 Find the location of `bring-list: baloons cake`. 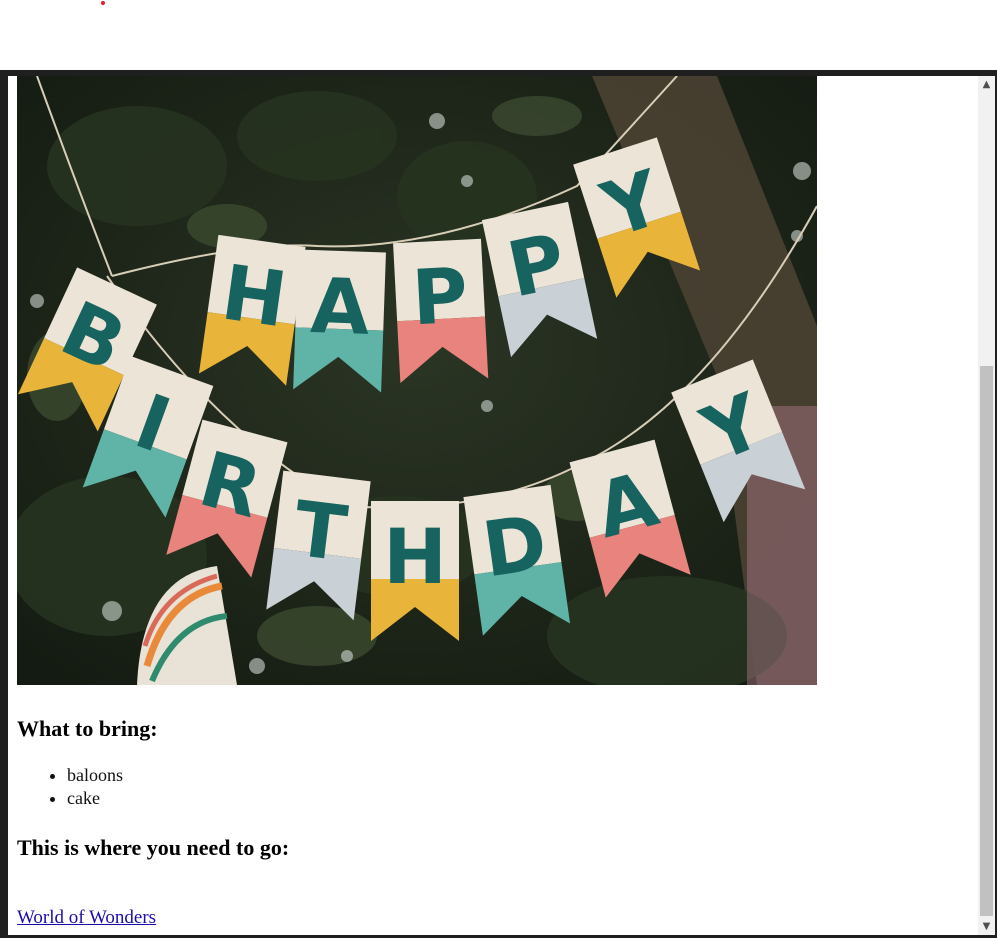

bring-list: baloons cake is located at coordinates (70, 787).